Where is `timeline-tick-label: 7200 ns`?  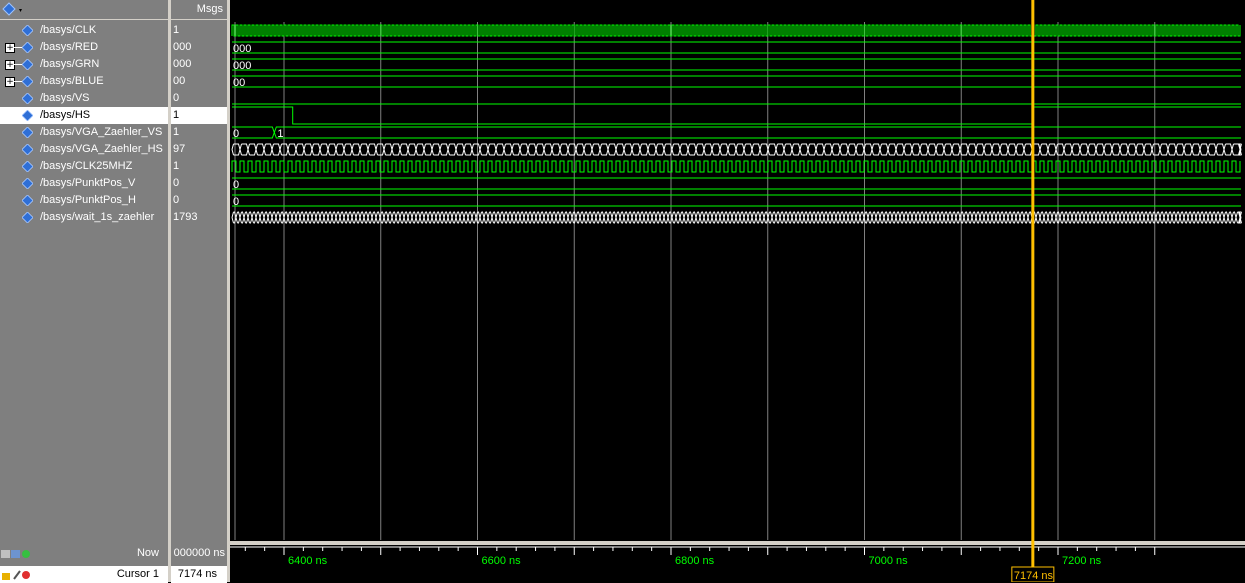
timeline-tick-label: 7200 ns is located at coordinates (1082, 561).